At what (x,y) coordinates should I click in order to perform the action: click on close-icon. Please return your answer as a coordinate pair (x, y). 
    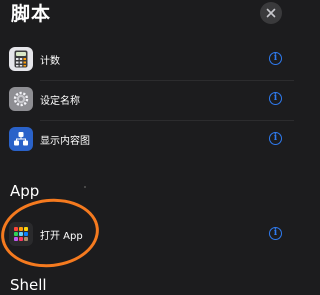
    Looking at the image, I should click on (271, 13).